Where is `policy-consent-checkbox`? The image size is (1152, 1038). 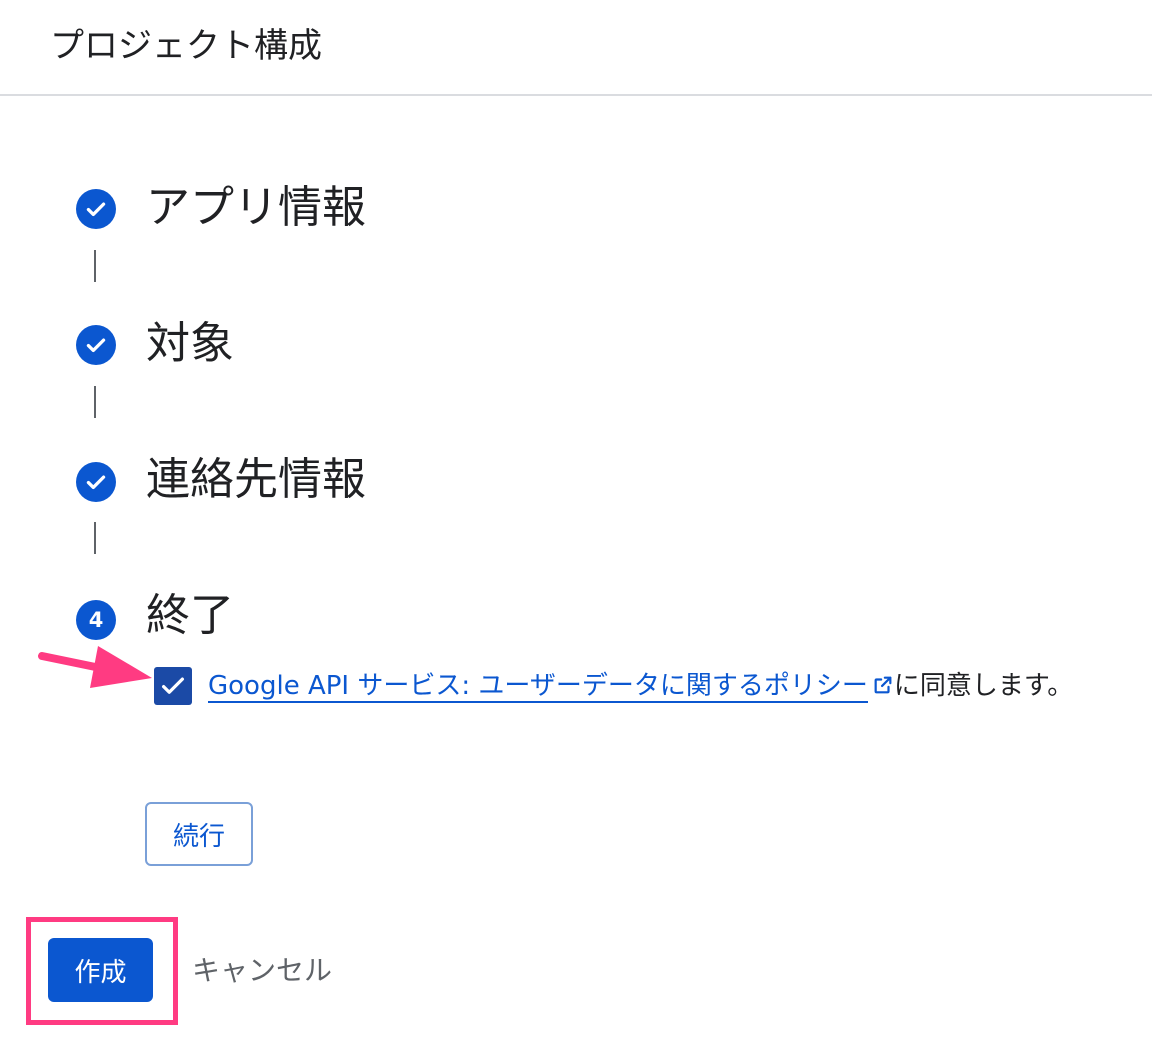
policy-consent-checkbox is located at coordinates (173, 686).